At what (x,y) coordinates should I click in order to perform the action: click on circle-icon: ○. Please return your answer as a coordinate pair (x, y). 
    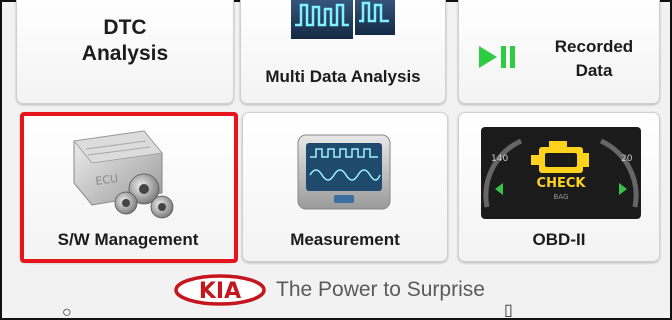
    Looking at the image, I should click on (67, 312).